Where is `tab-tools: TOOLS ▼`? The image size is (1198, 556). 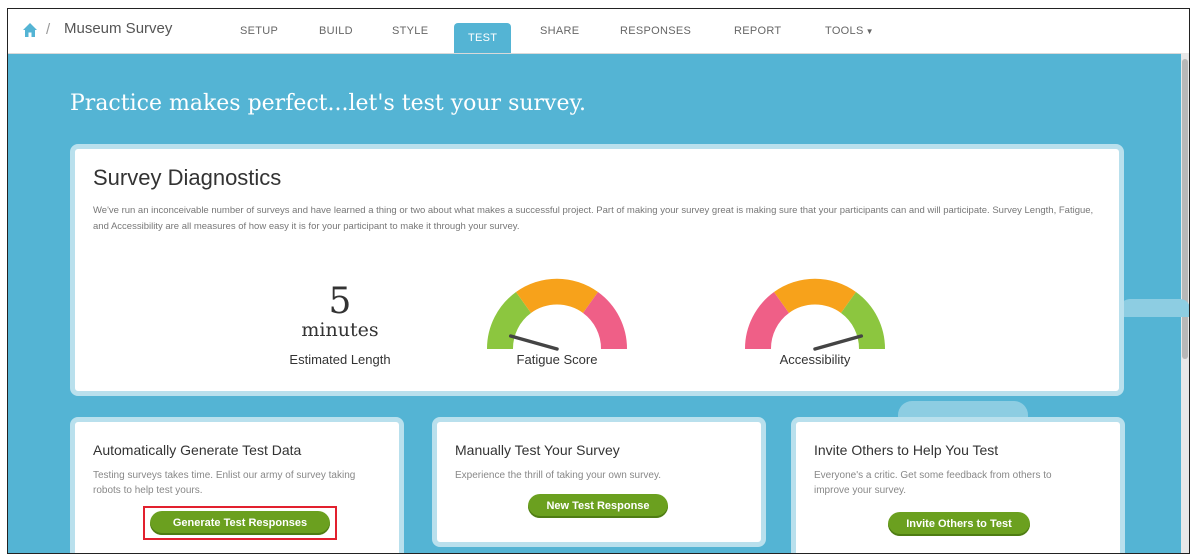
tab-tools: TOOLS ▼ is located at coordinates (849, 31).